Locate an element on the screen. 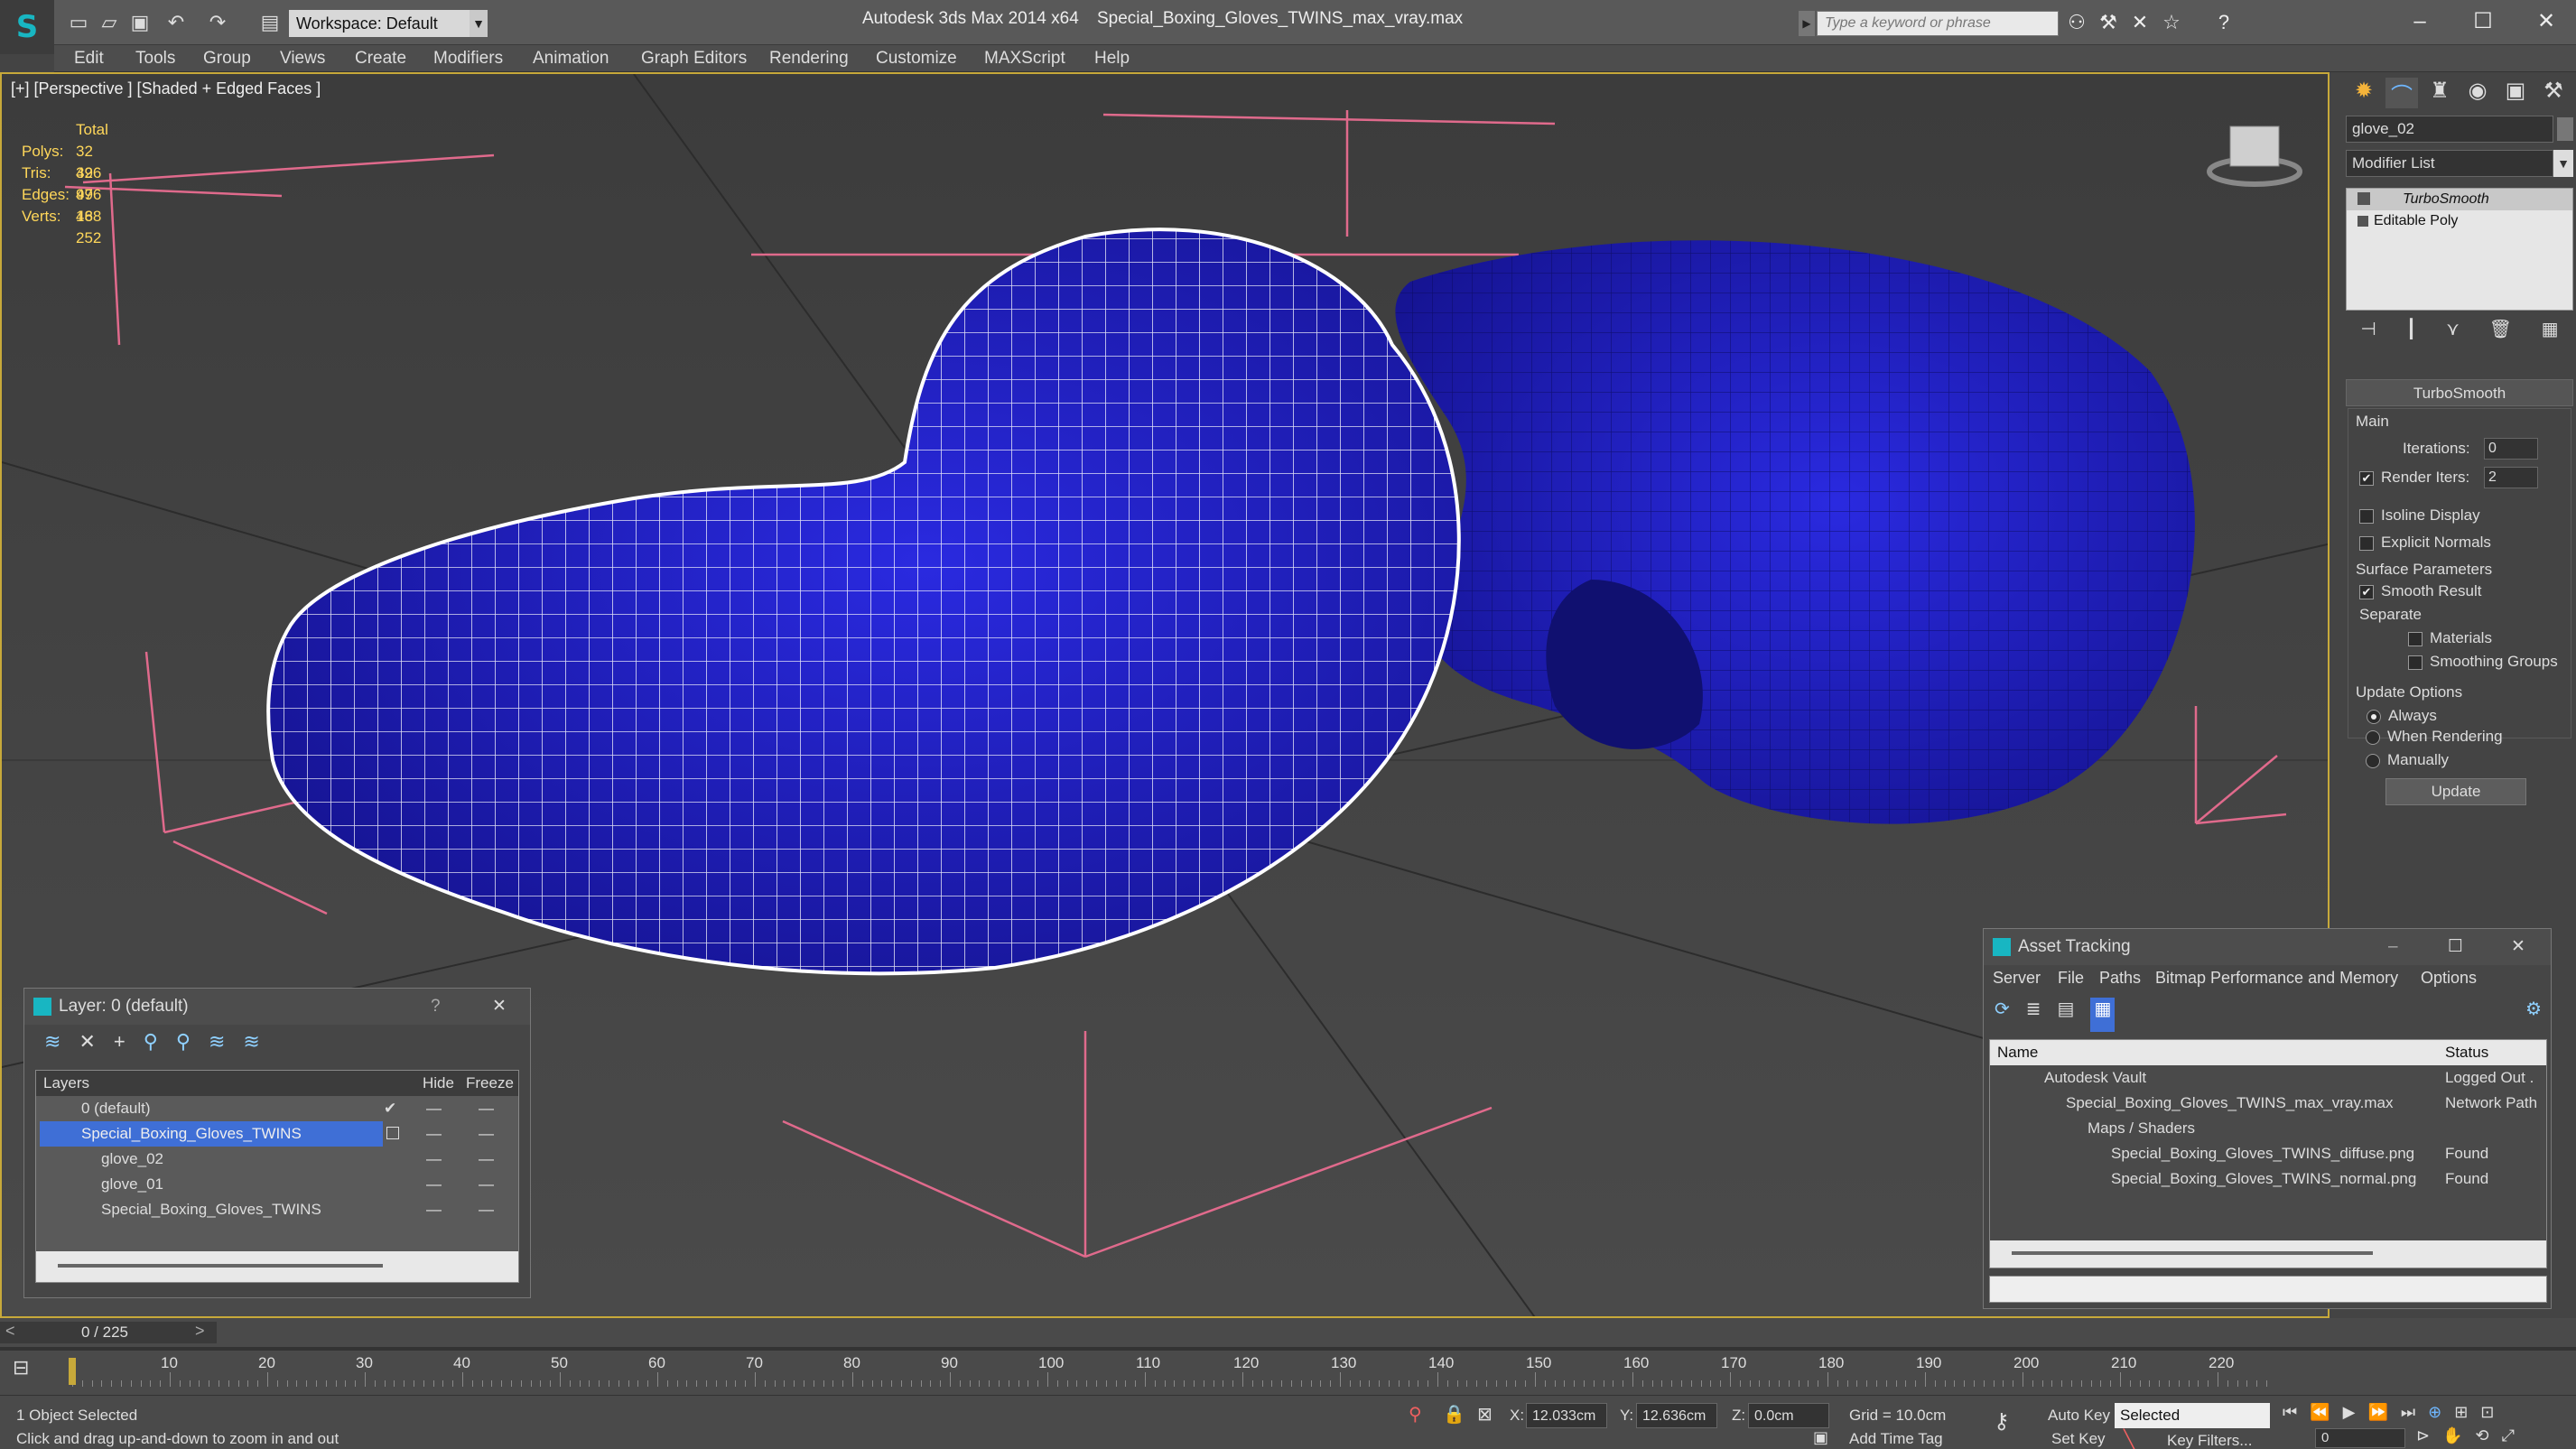 The image size is (2576, 1449). freeze-all-icon: ≋ is located at coordinates (251, 1047).